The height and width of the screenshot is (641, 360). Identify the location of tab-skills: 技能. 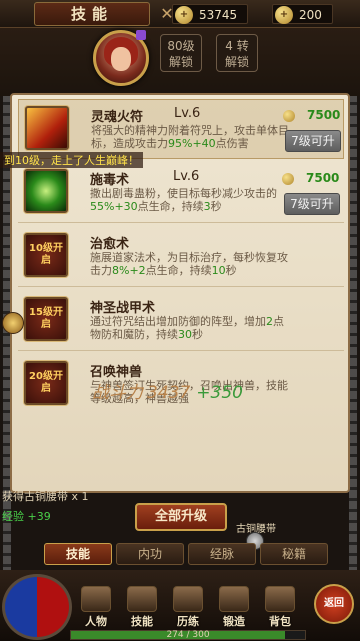
(78, 554).